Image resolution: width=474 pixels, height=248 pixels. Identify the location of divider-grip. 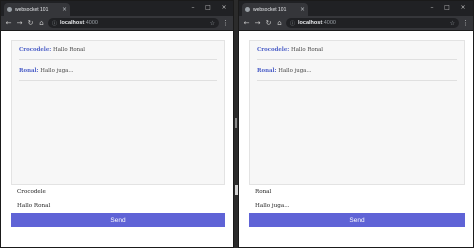
(236, 123).